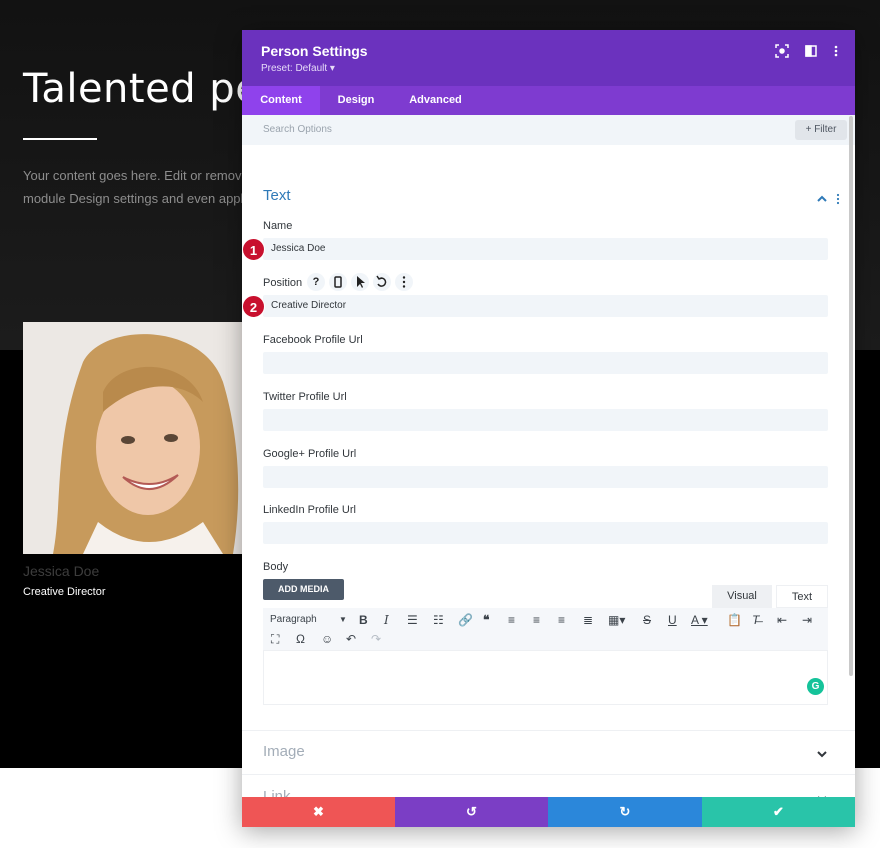 This screenshot has width=880, height=848. Describe the element at coordinates (811, 51) in the screenshot. I see `split-view-icon` at that location.